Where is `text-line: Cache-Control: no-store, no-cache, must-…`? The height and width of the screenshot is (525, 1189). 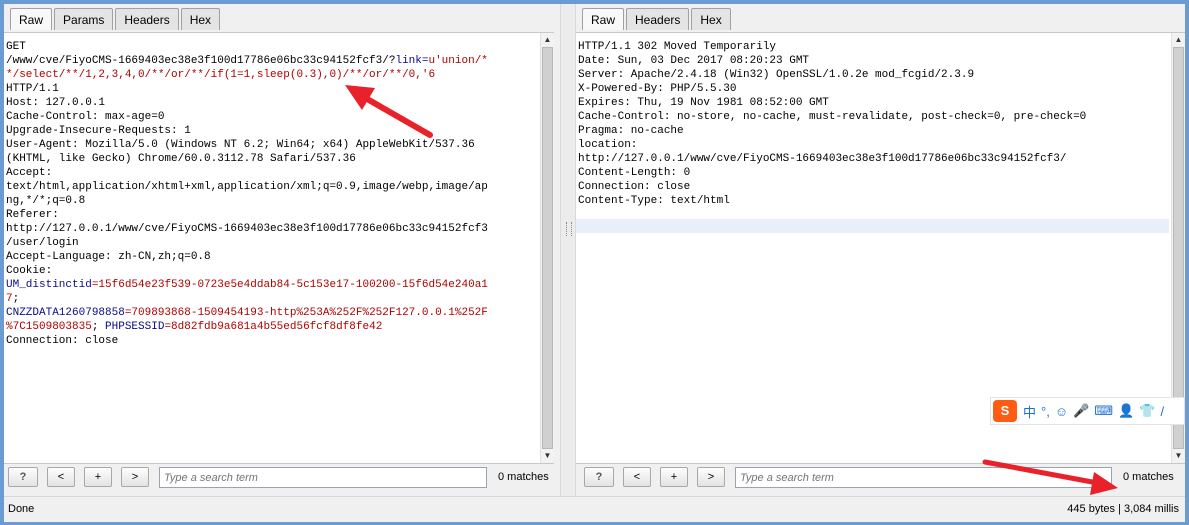
text-line: Cache-Control: no-store, no-cache, must-… is located at coordinates (873, 117).